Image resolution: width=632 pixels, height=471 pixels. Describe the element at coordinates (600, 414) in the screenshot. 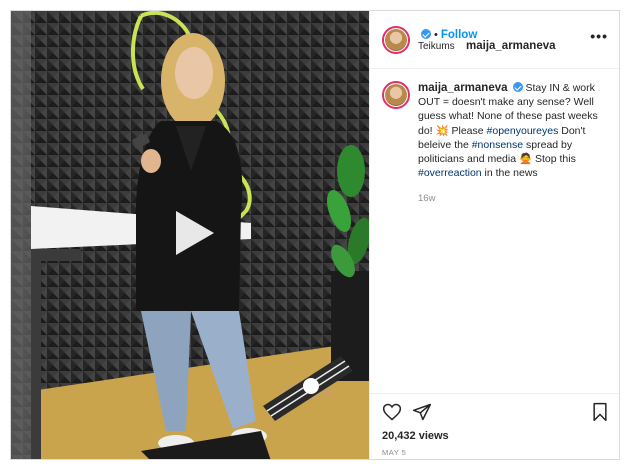

I see `bookmark-icon` at that location.